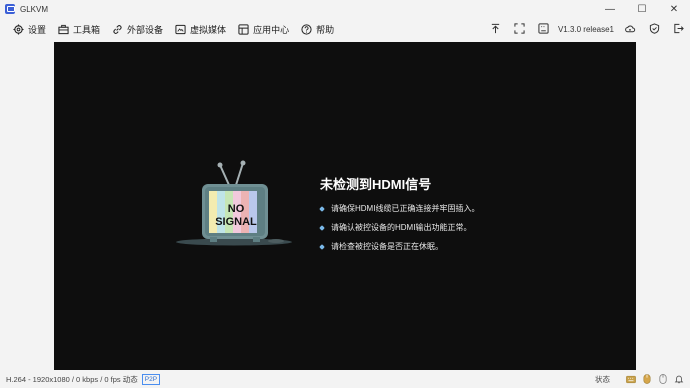 This screenshot has height=388, width=690. Describe the element at coordinates (345, 9) in the screenshot. I see `title-bar: GLKVM — ☐ ✕` at that location.